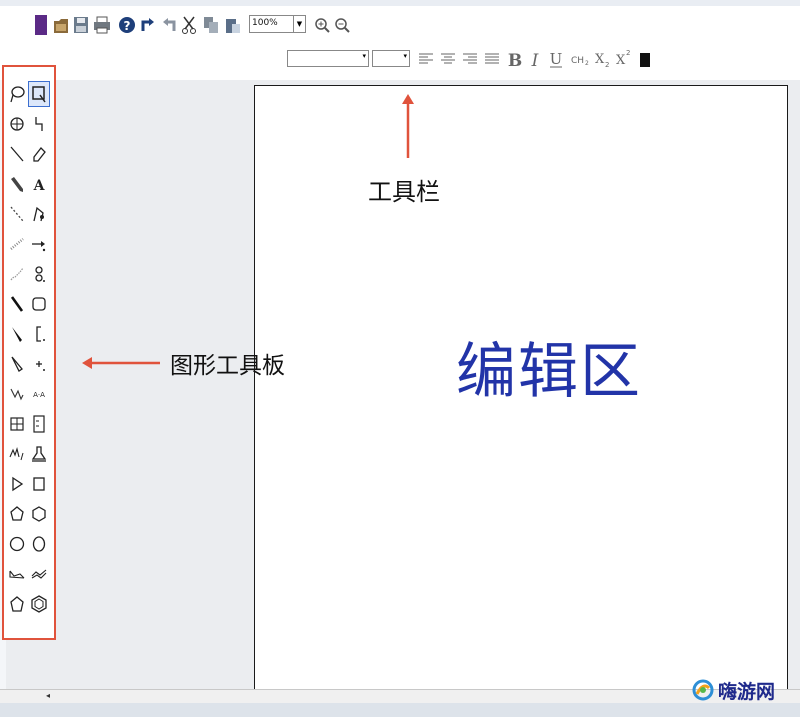 Image resolution: width=800 pixels, height=717 pixels. I want to click on chevron-down-icon: ▼, so click(299, 24).